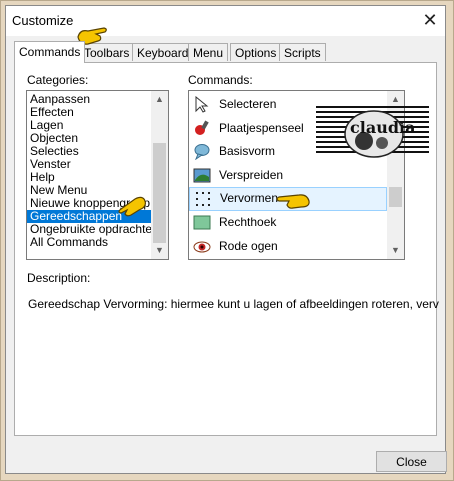 The height and width of the screenshot is (481, 454). Describe the element at coordinates (43, 20) in the screenshot. I see `dialog-title: Customize` at that location.